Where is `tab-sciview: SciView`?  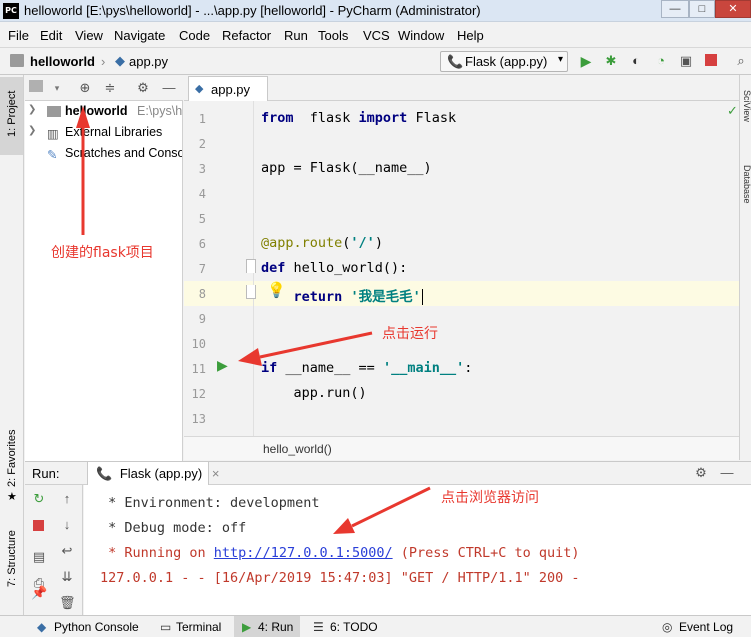
tab-sciview: SciView is located at coordinates (746, 106).